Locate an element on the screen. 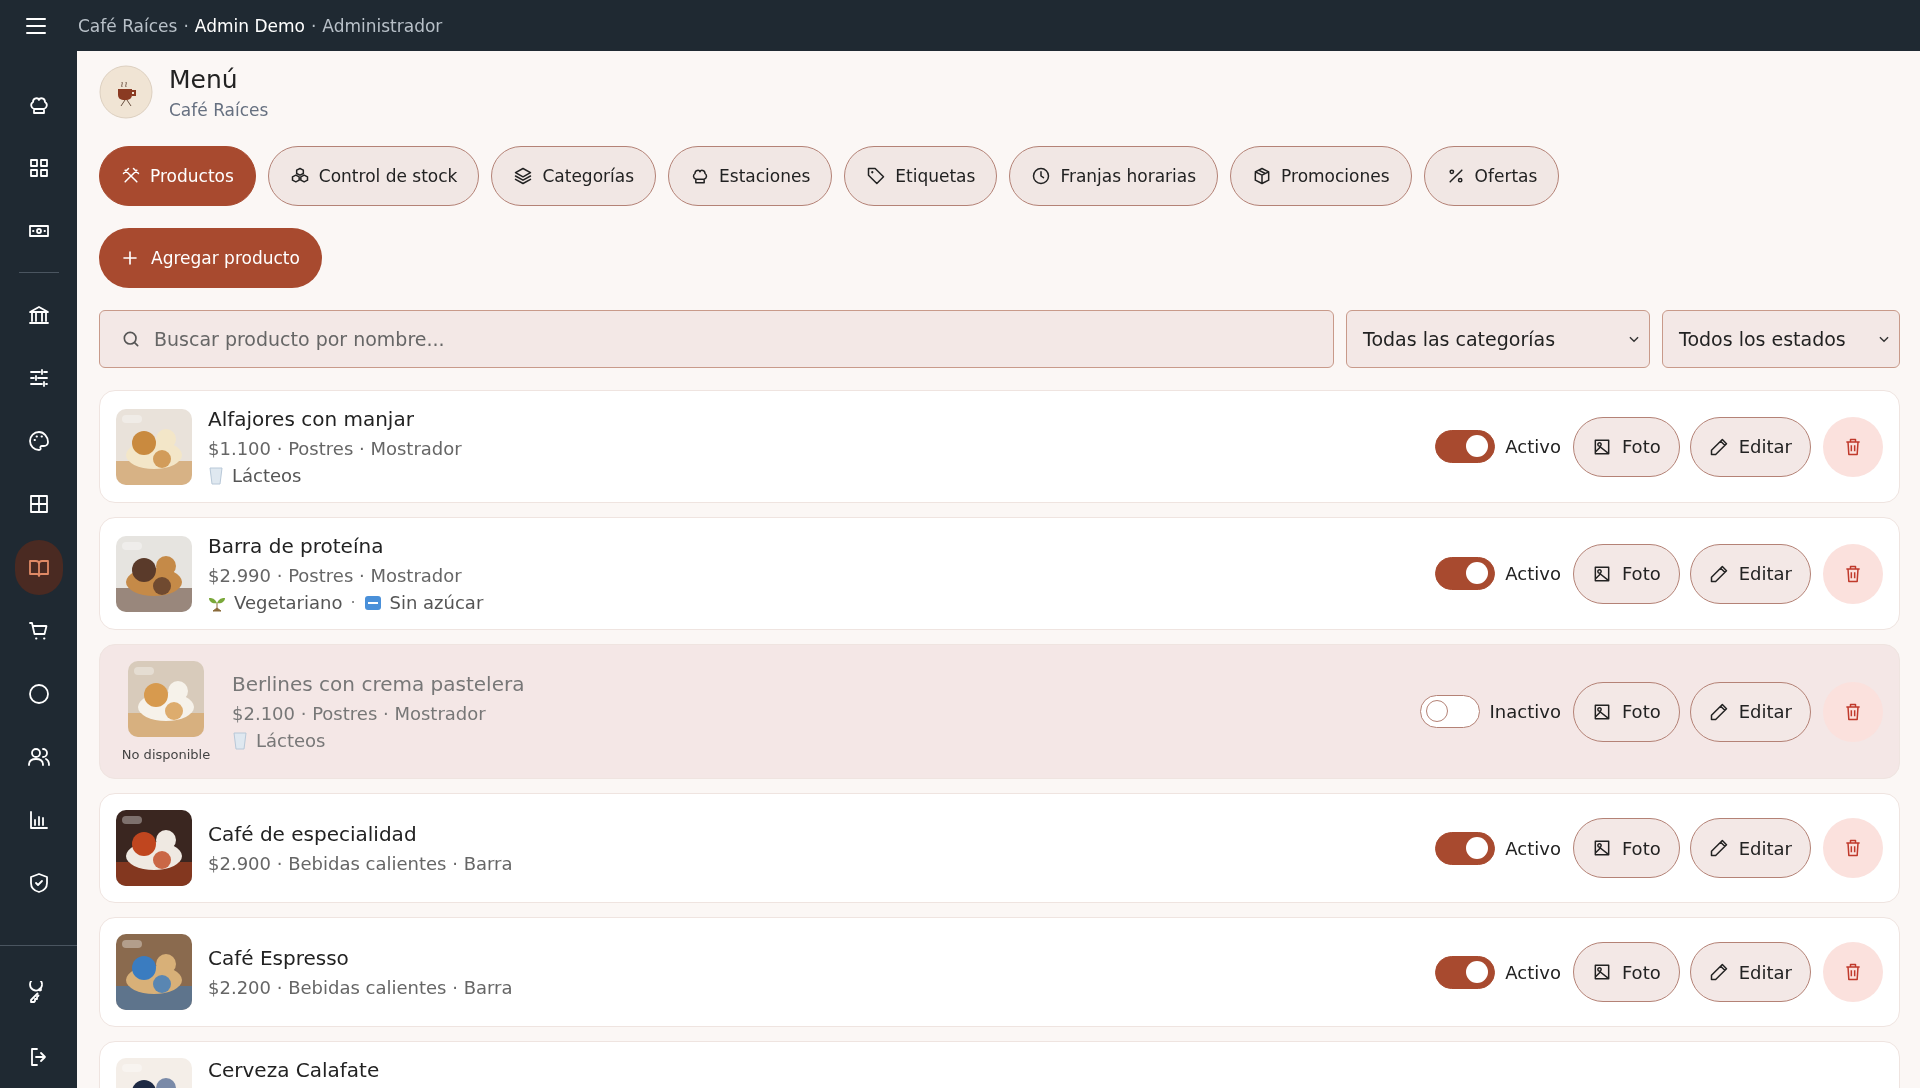 The height and width of the screenshot is (1088, 1920). unavailable-note: No disponible is located at coordinates (166, 754).